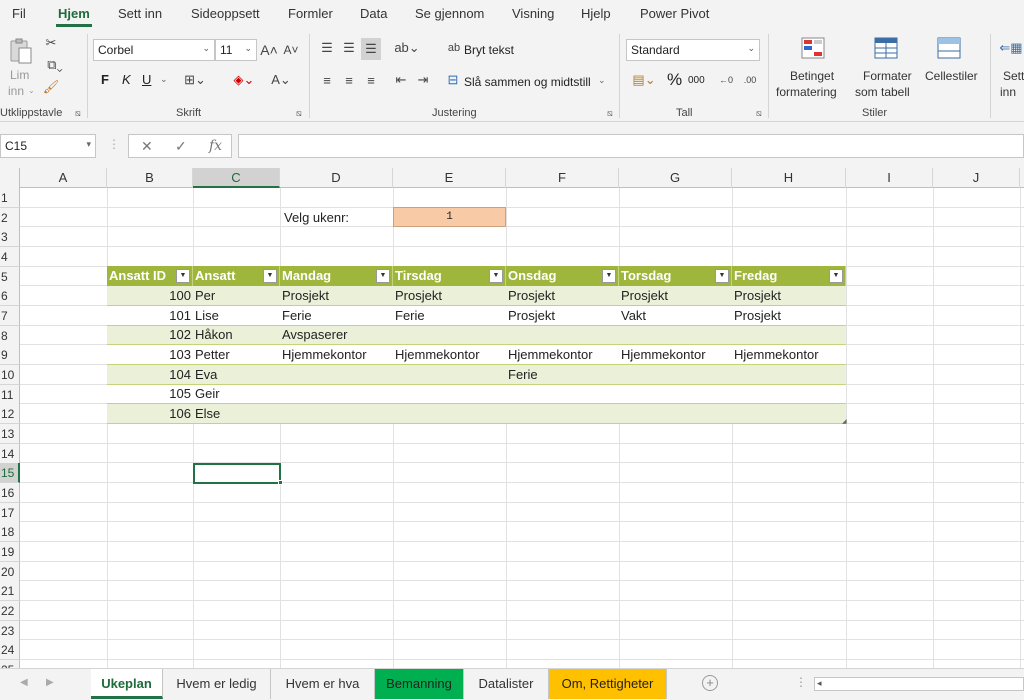  What do you see at coordinates (336, 296) in the screenshot?
I see `table-cell-mon: Prosjekt` at bounding box center [336, 296].